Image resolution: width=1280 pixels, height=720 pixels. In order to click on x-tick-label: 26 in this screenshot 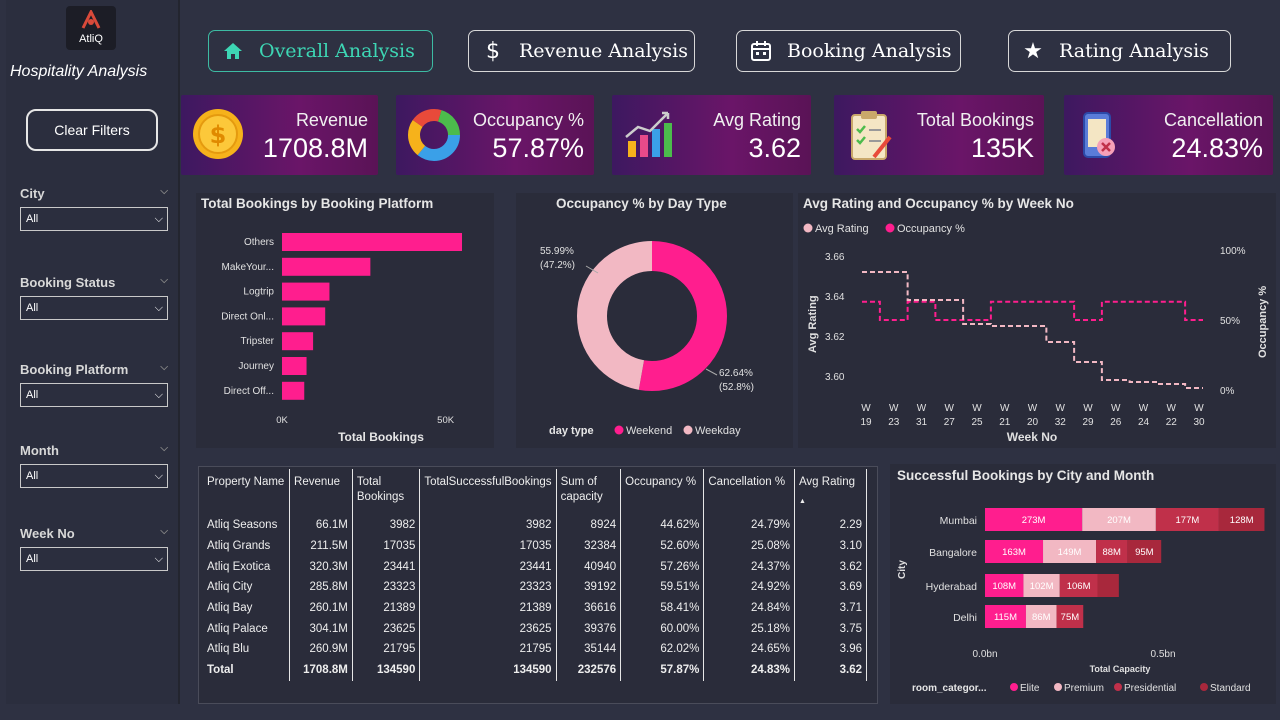, I will do `click(1116, 422)`.